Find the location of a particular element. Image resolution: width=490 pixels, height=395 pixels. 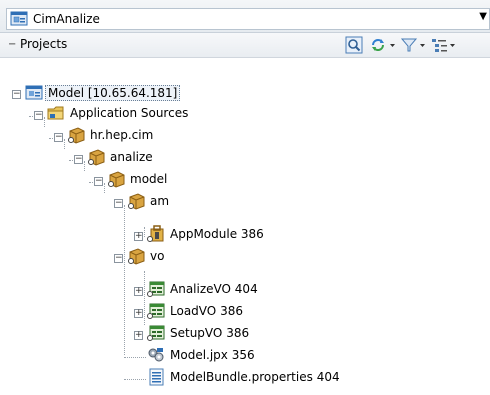

filter-icon is located at coordinates (414, 45).